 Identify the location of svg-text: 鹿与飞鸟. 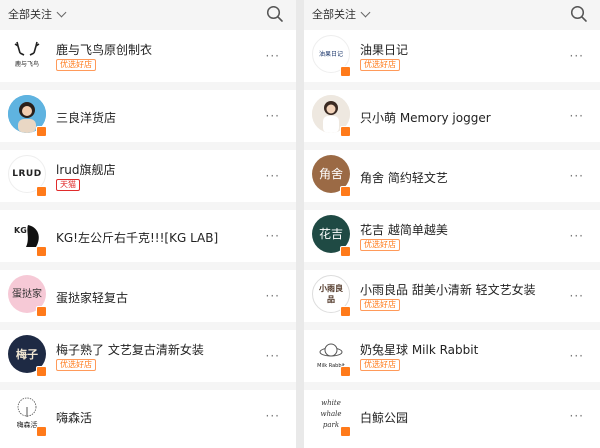
(27, 64).